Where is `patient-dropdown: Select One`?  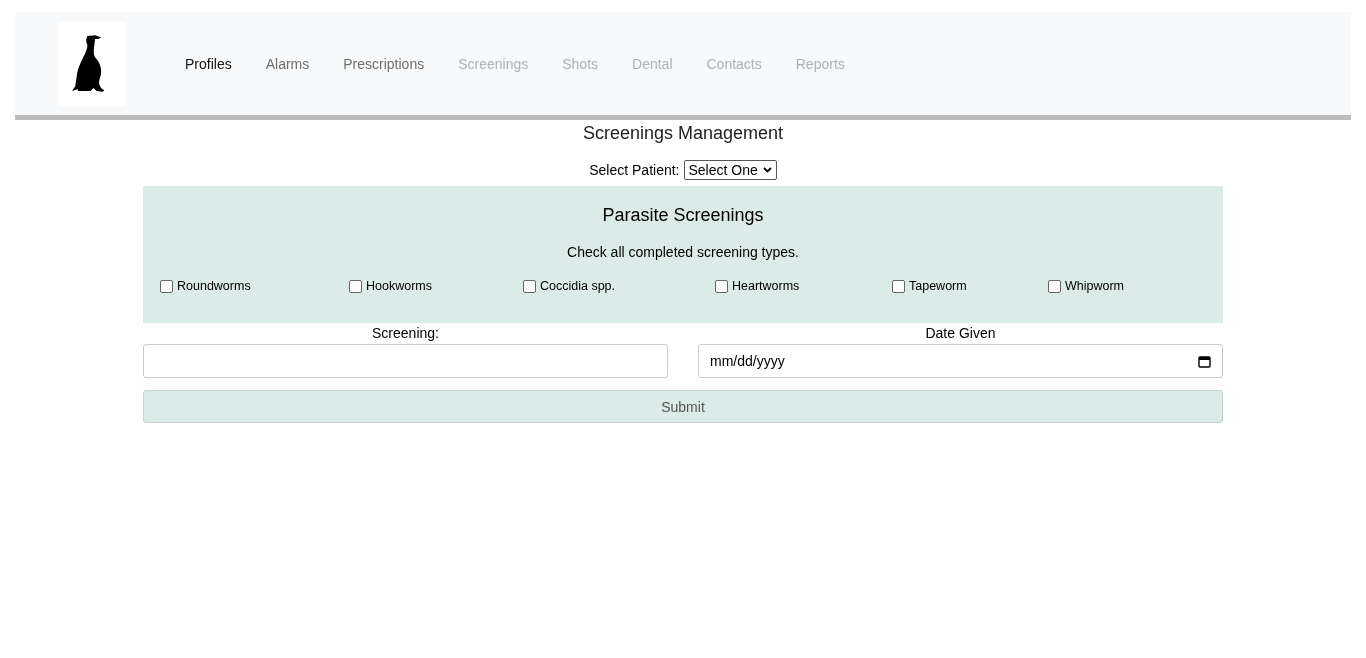 patient-dropdown: Select One is located at coordinates (730, 170).